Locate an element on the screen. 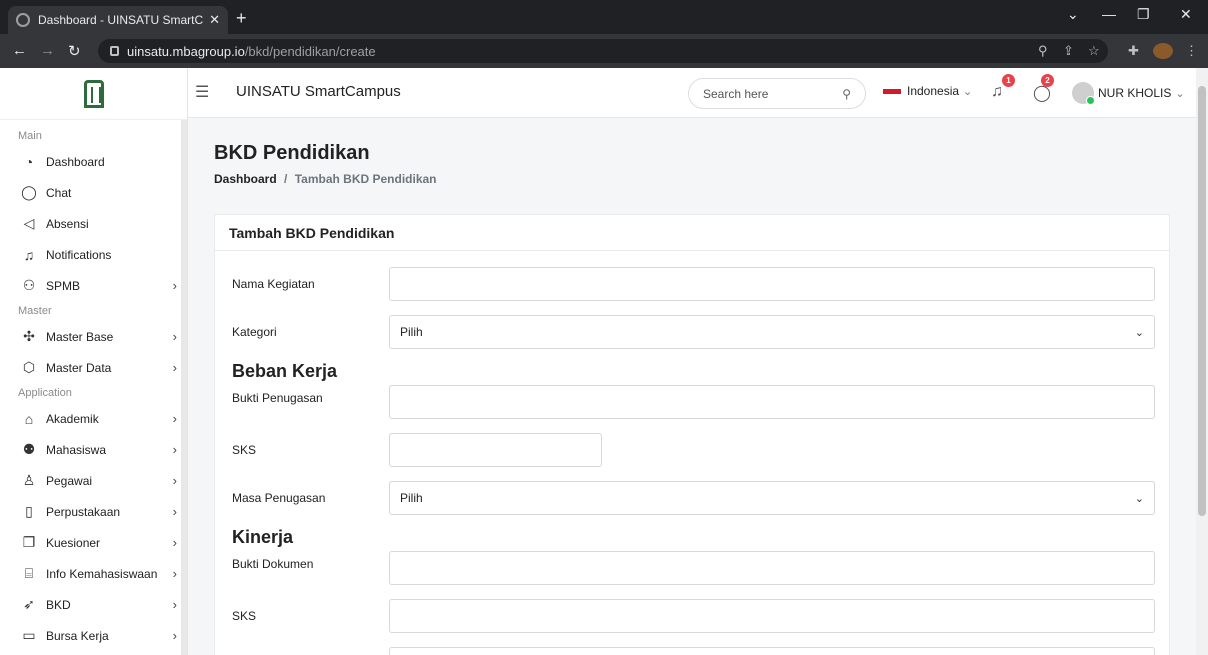  page-title: BKD Pendidikan is located at coordinates (292, 153).